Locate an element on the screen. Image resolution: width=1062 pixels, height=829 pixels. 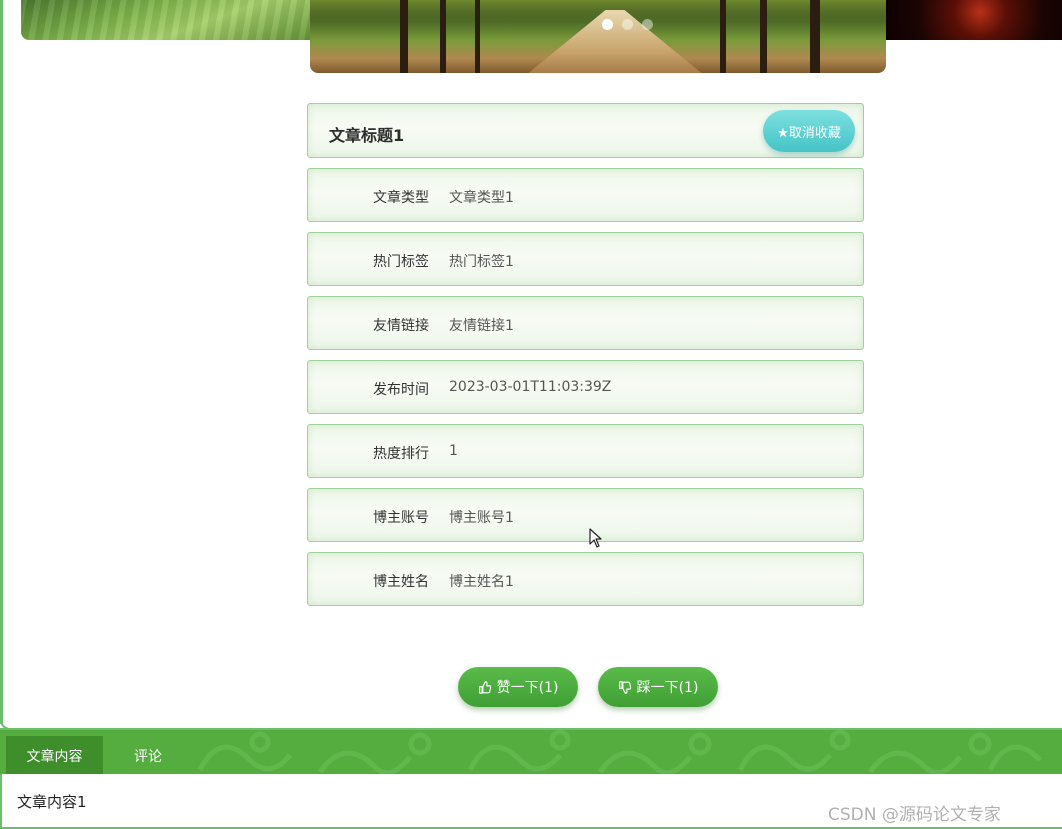
mouse-cursor-icon is located at coordinates (595, 538).